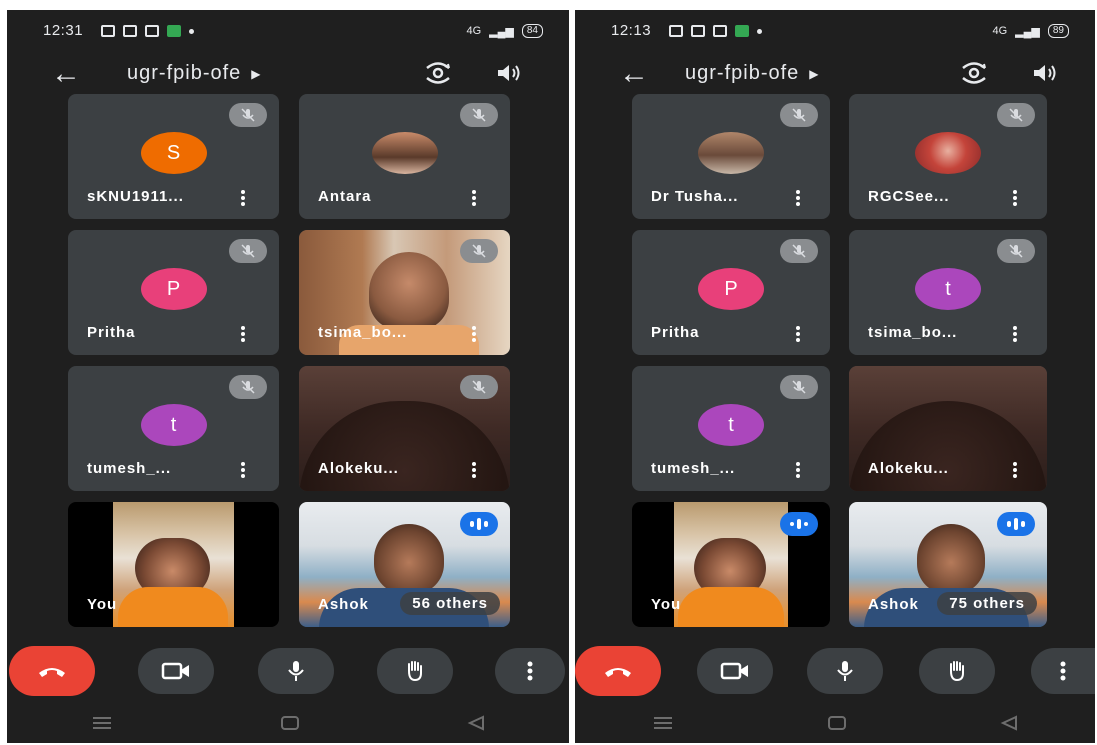 The width and height of the screenshot is (1097, 745). Describe the element at coordinates (987, 603) in the screenshot. I see `others-count-badge: 75 others` at that location.